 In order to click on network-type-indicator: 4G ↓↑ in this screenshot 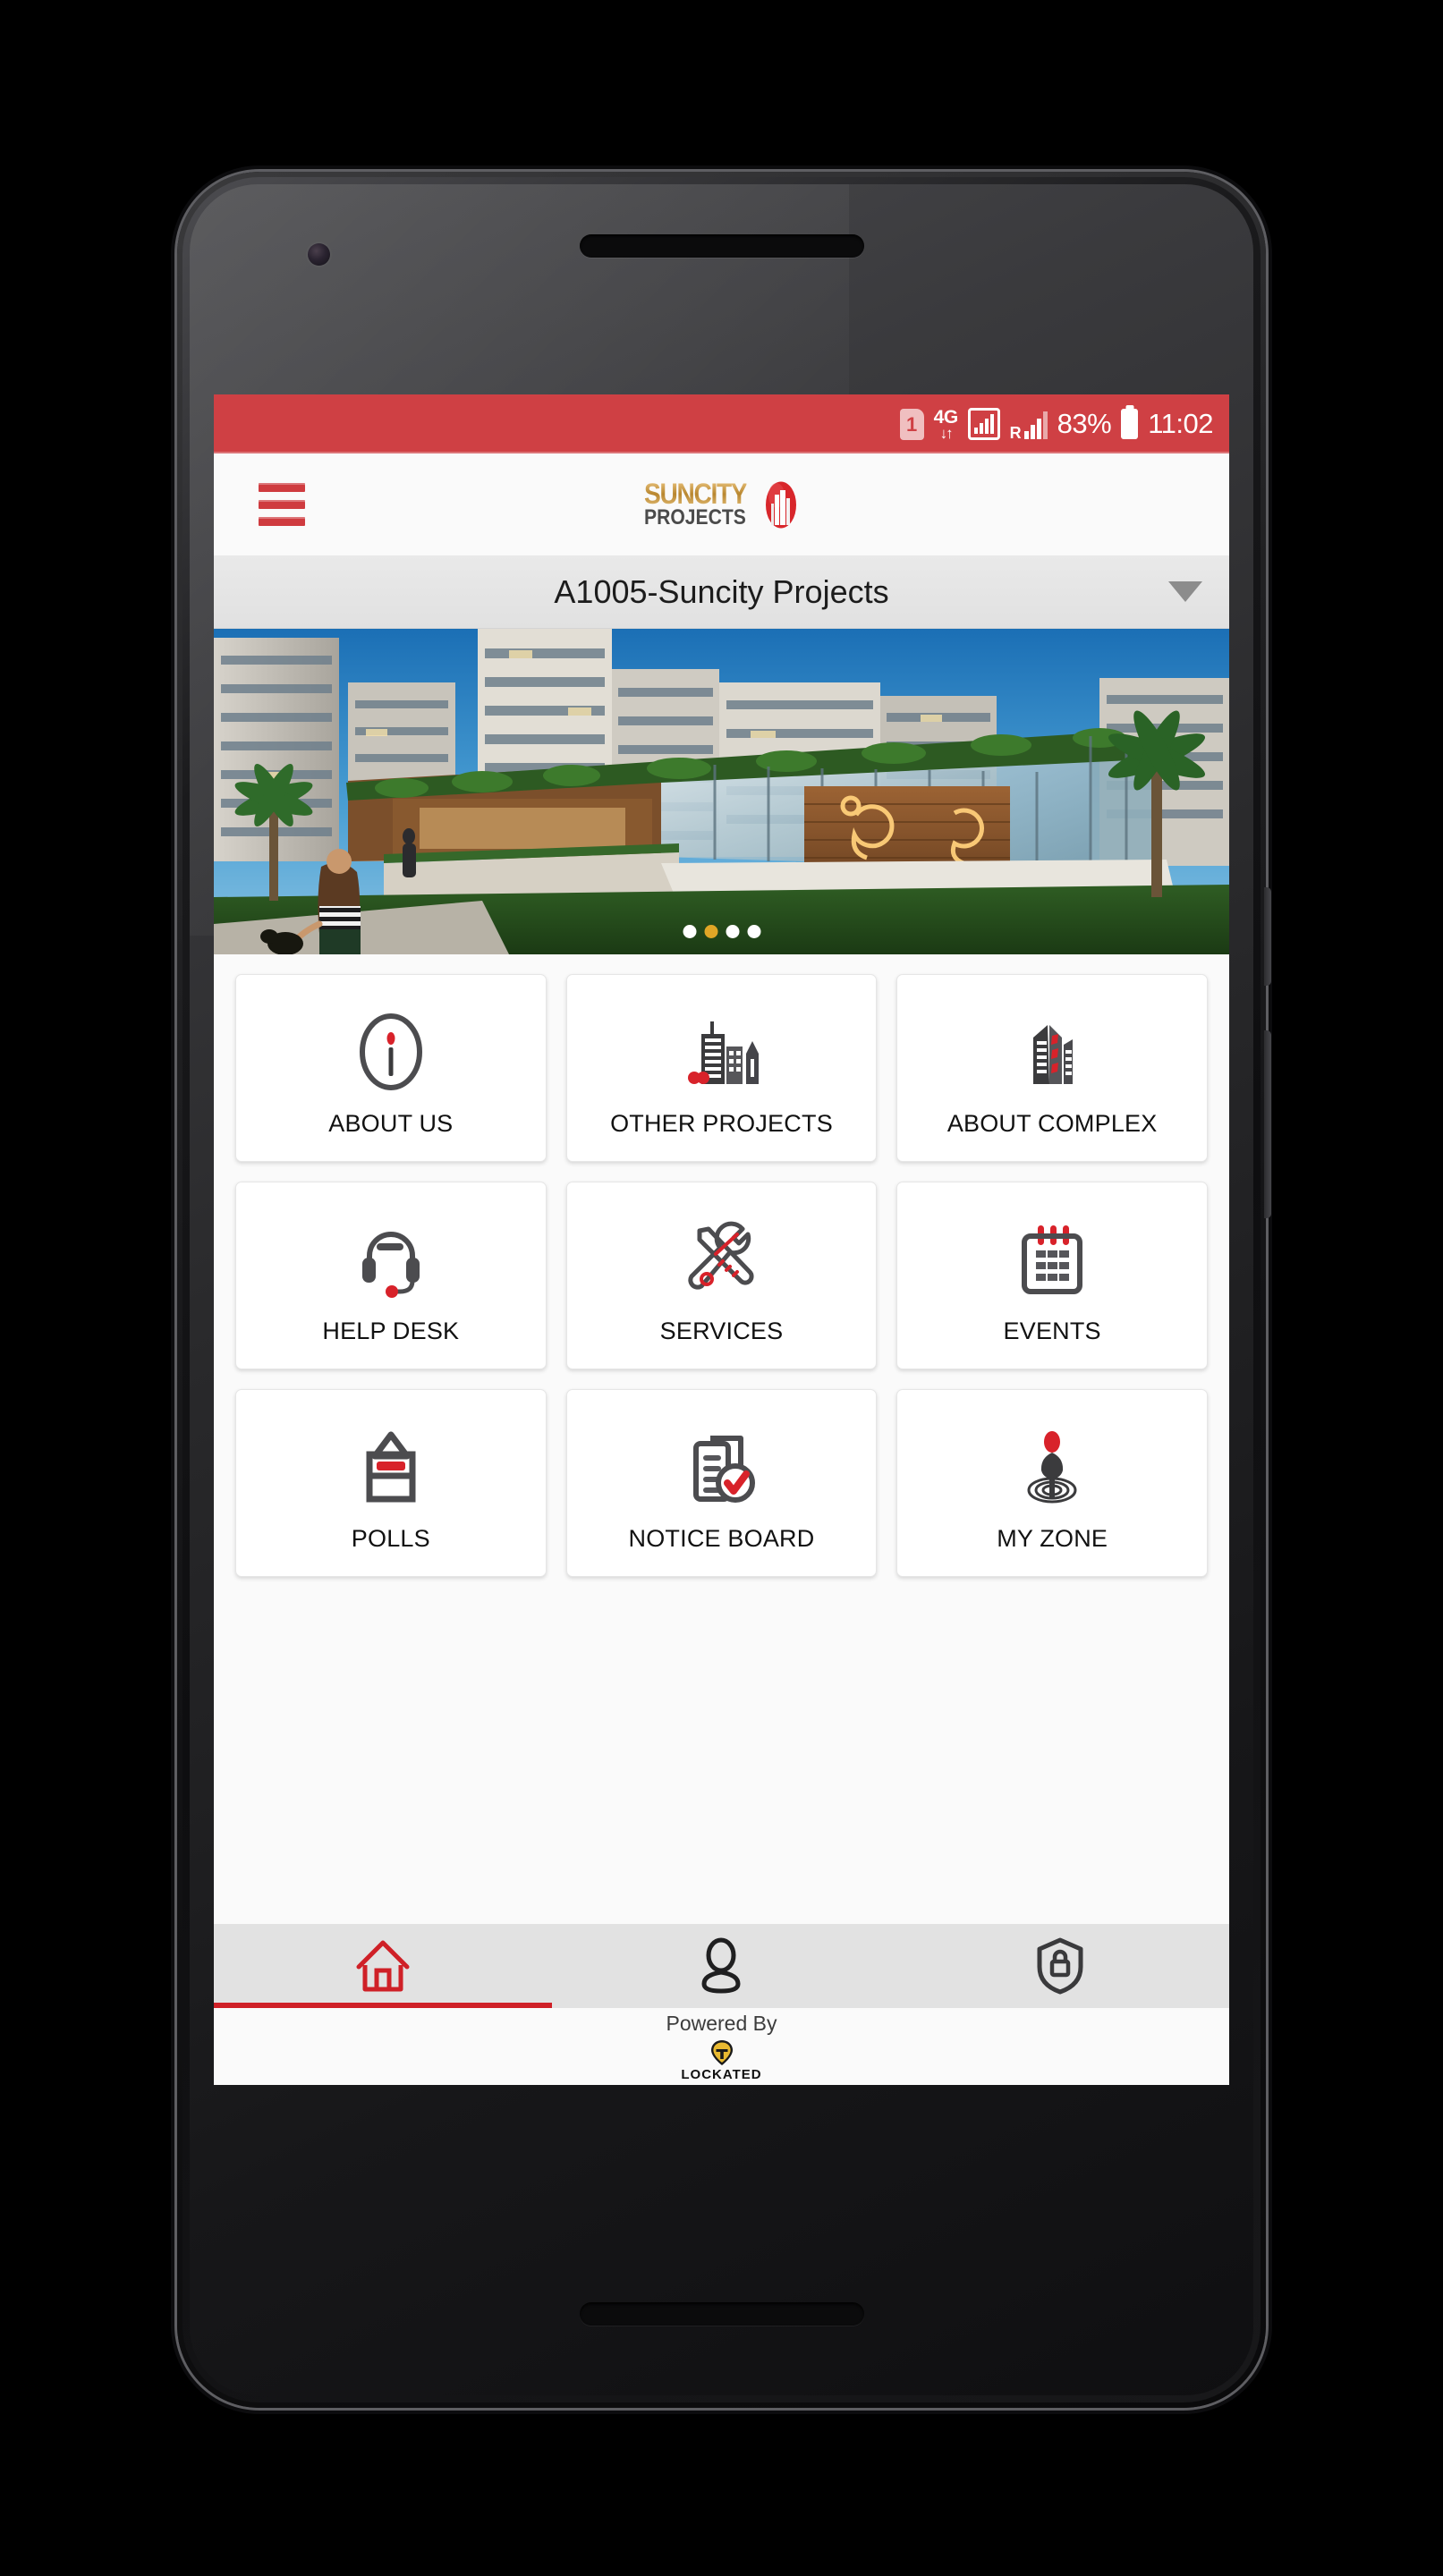, I will do `click(946, 424)`.